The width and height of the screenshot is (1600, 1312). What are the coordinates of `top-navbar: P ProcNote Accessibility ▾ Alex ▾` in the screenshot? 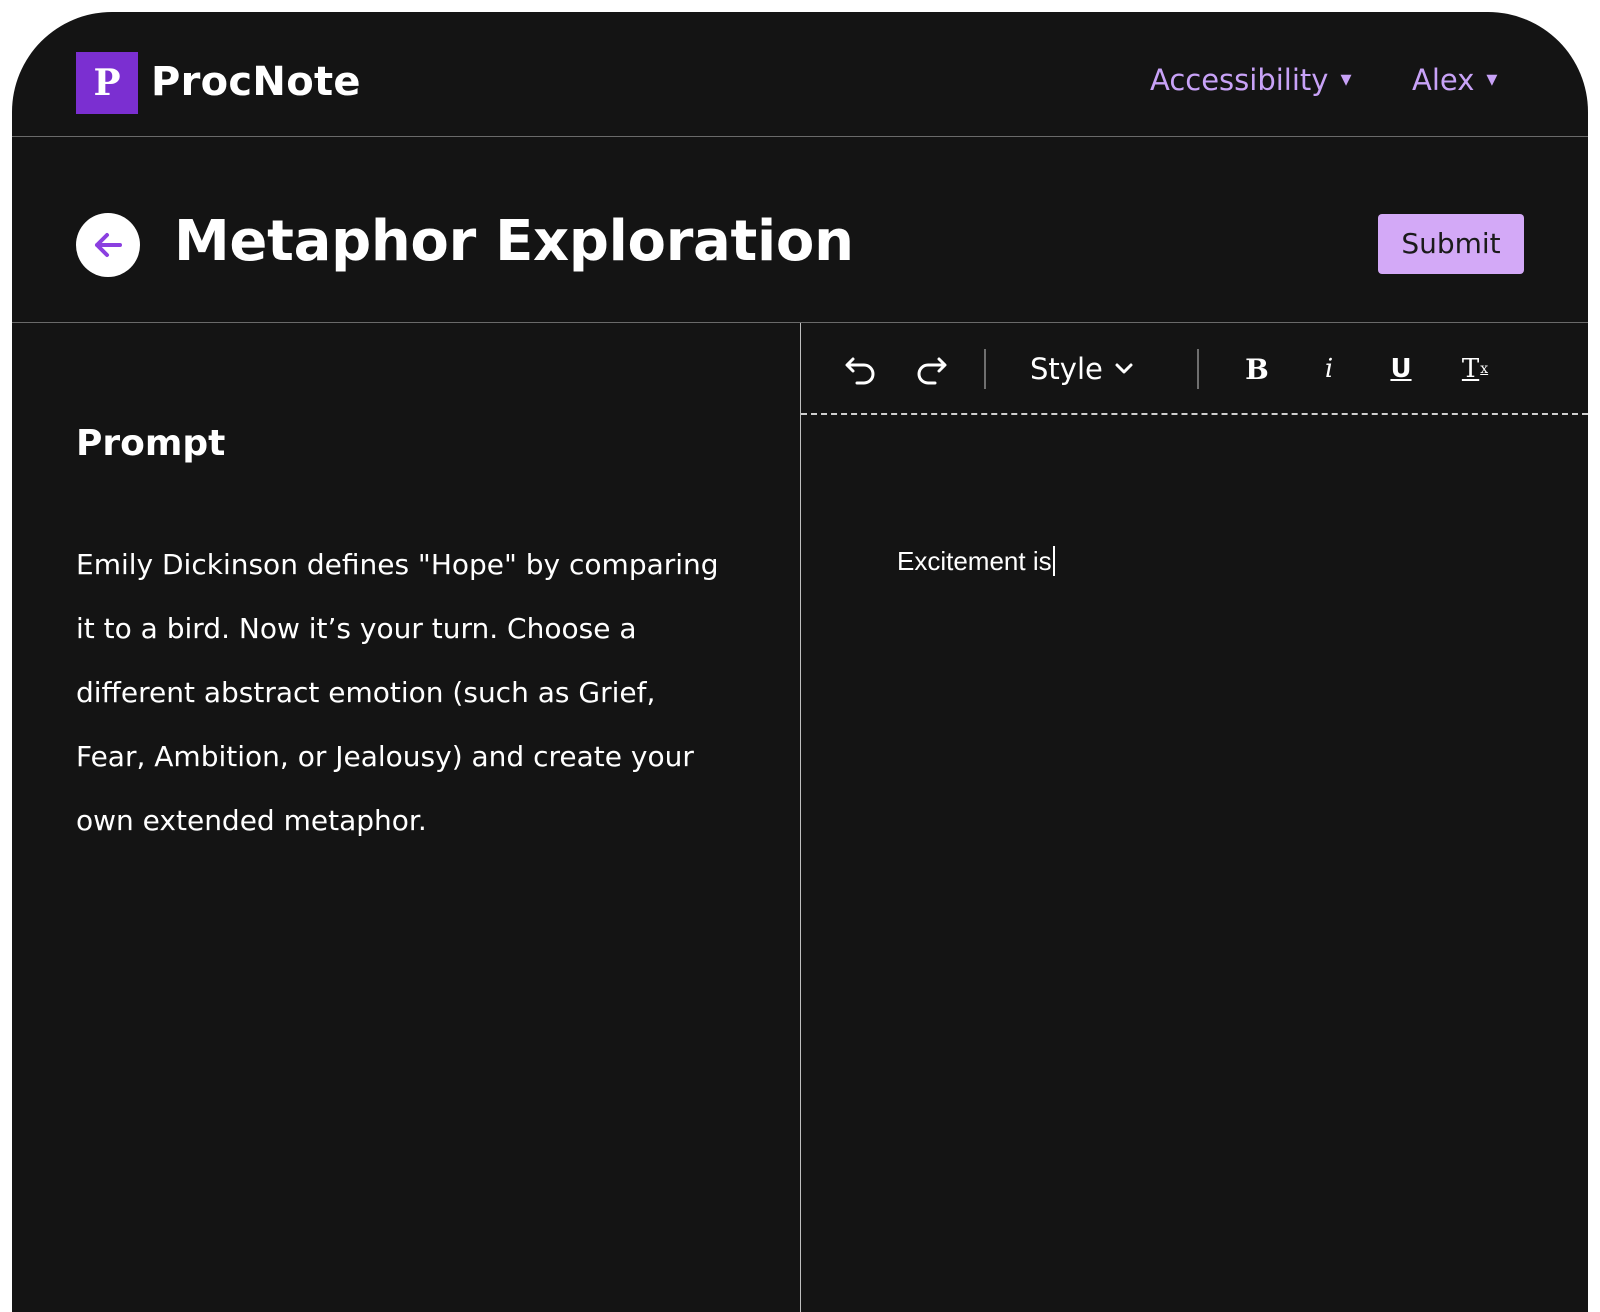 It's located at (800, 74).